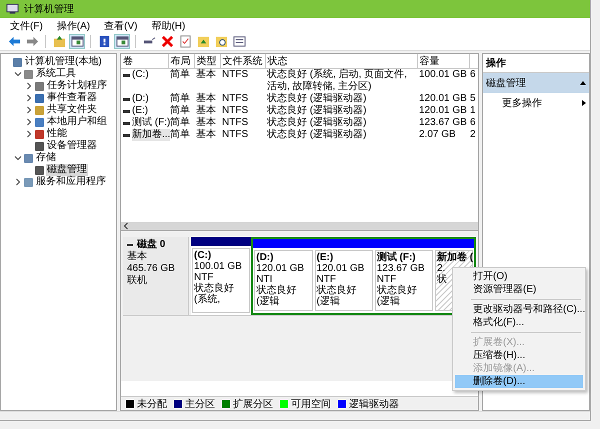 This screenshot has width=600, height=429. I want to click on table-cell: 1, so click(473, 110).